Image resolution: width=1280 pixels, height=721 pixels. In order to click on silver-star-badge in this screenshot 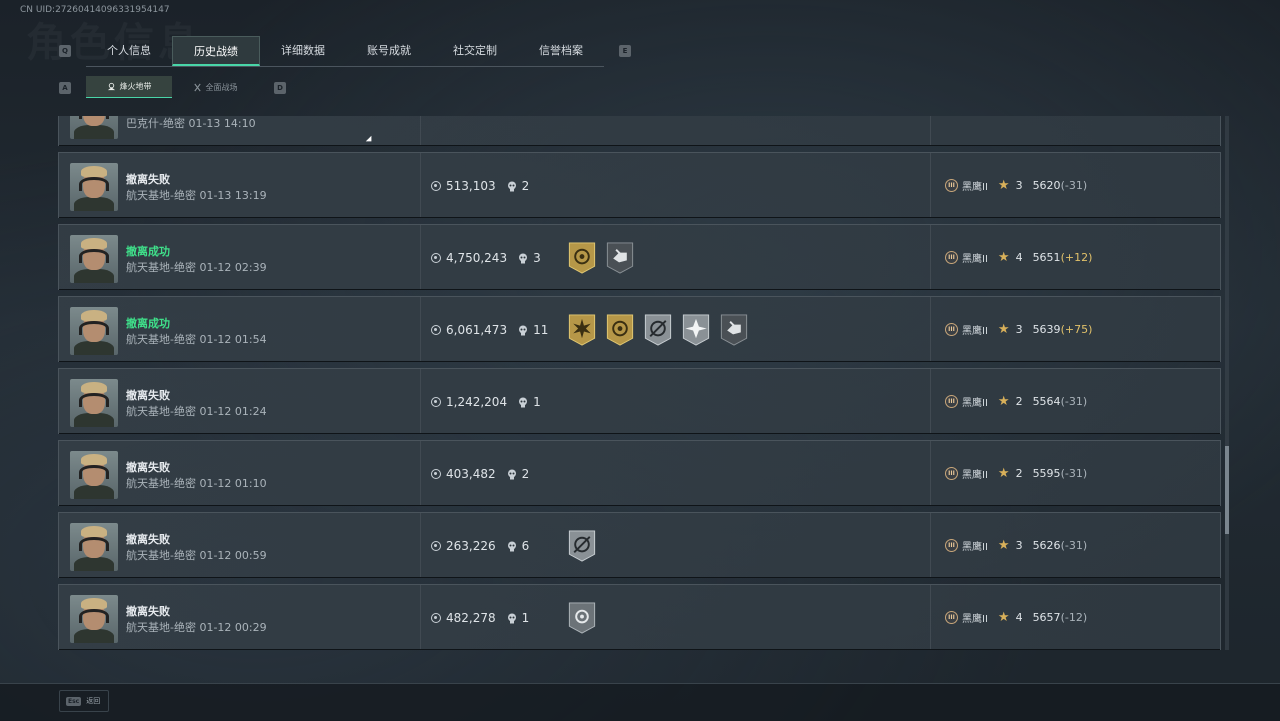, I will do `click(696, 330)`.